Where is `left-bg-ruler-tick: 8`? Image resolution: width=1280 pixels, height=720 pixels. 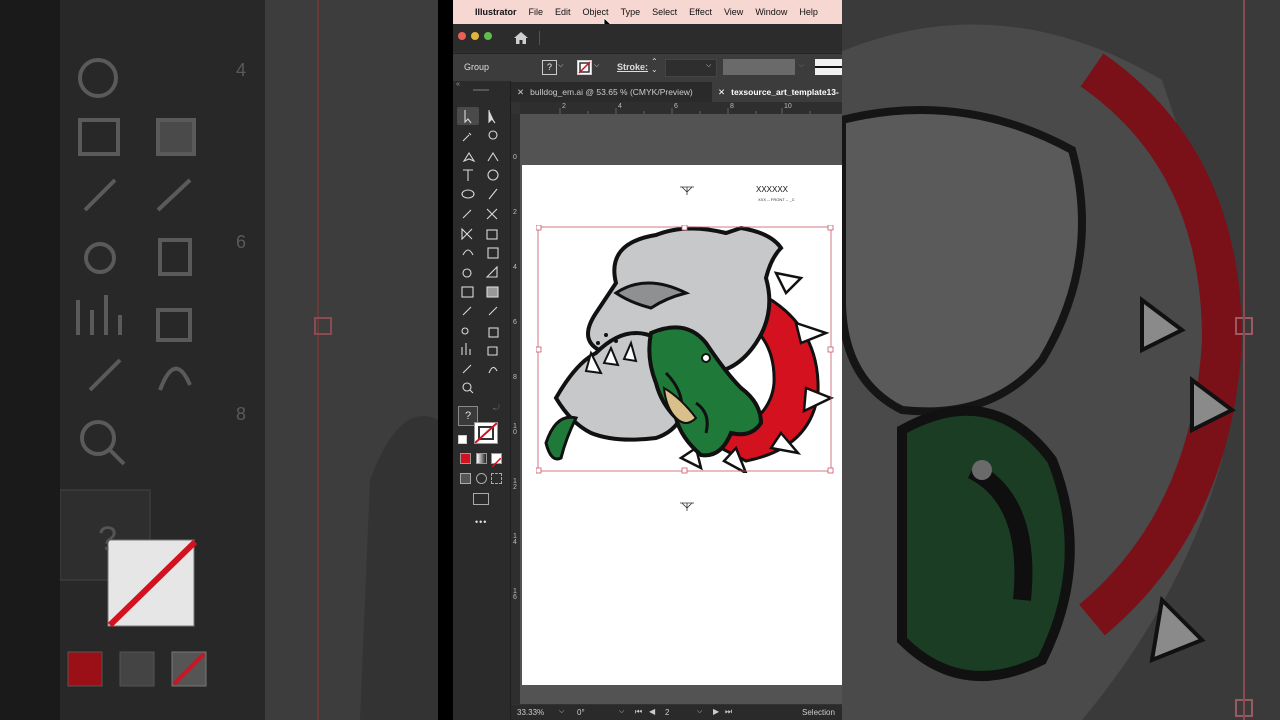
left-bg-ruler-tick: 8 is located at coordinates (241, 414).